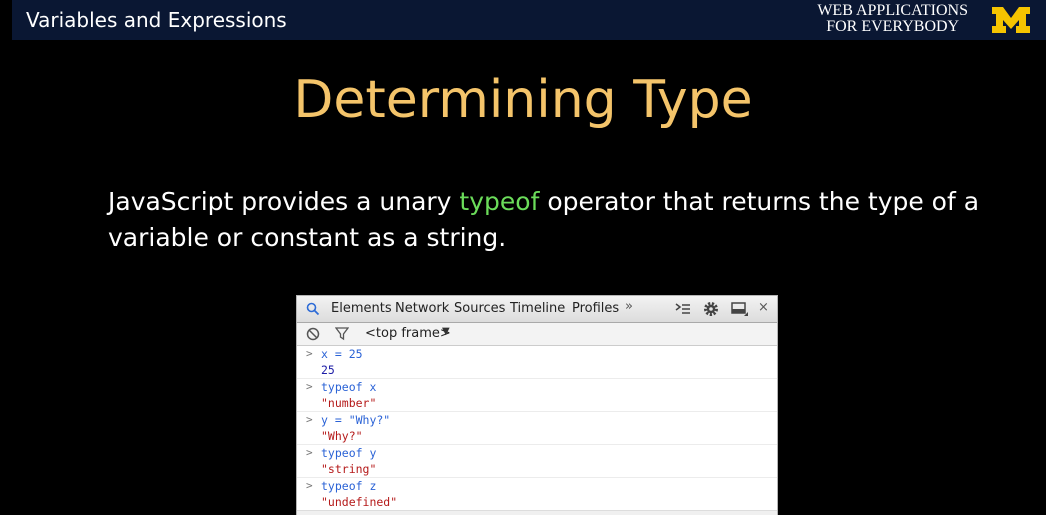 Image resolution: width=1046 pixels, height=515 pixels. I want to click on close-icon: ×, so click(763, 307).